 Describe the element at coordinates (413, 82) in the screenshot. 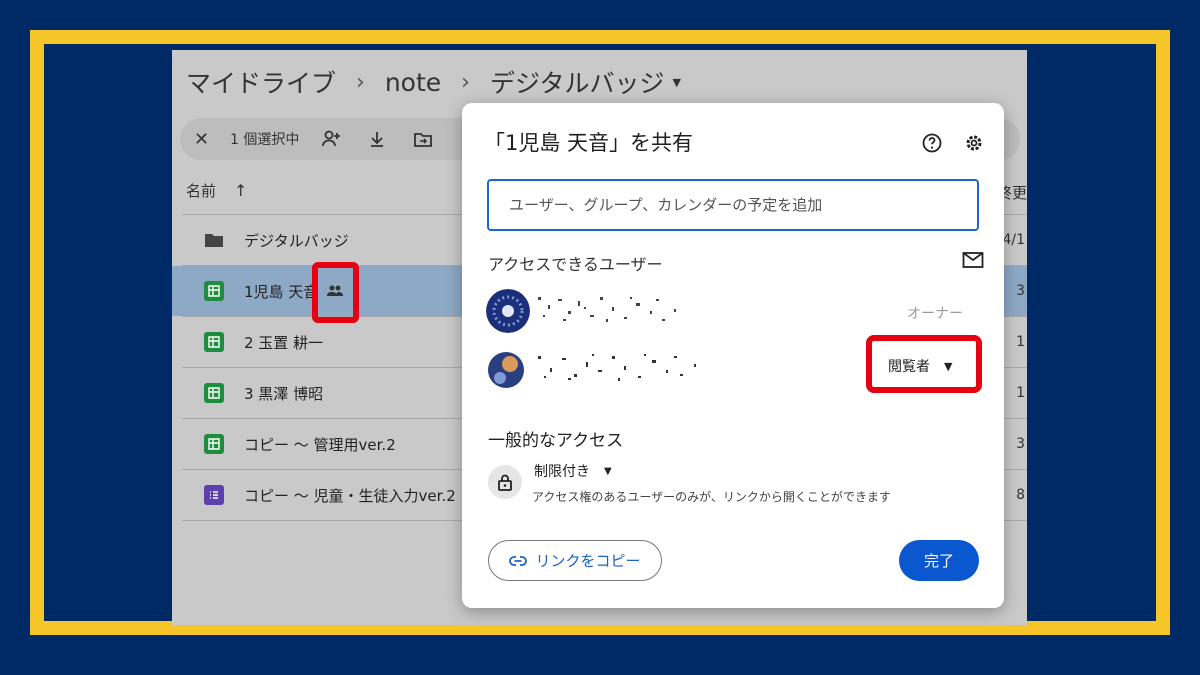

I see `breadcrumb-folder: note` at that location.